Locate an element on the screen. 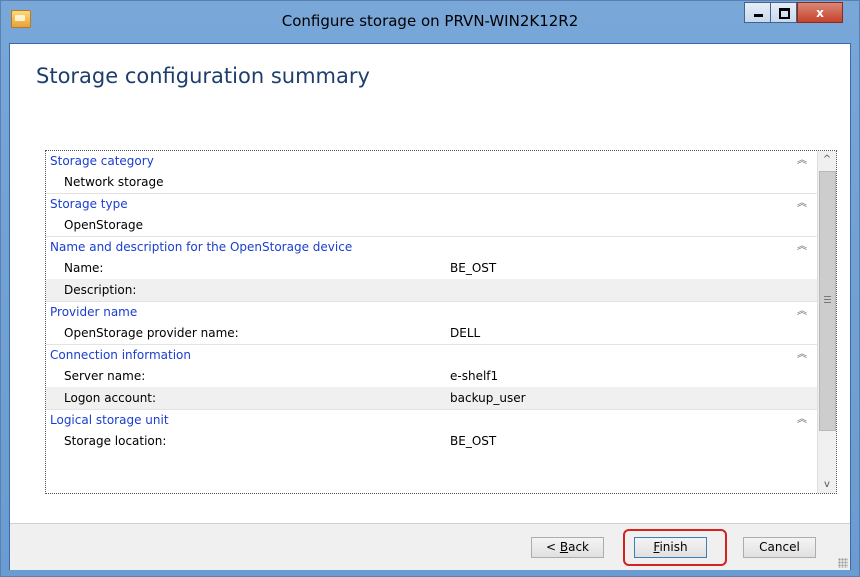 The height and width of the screenshot is (577, 860). row-label: OpenStorage is located at coordinates (104, 225).